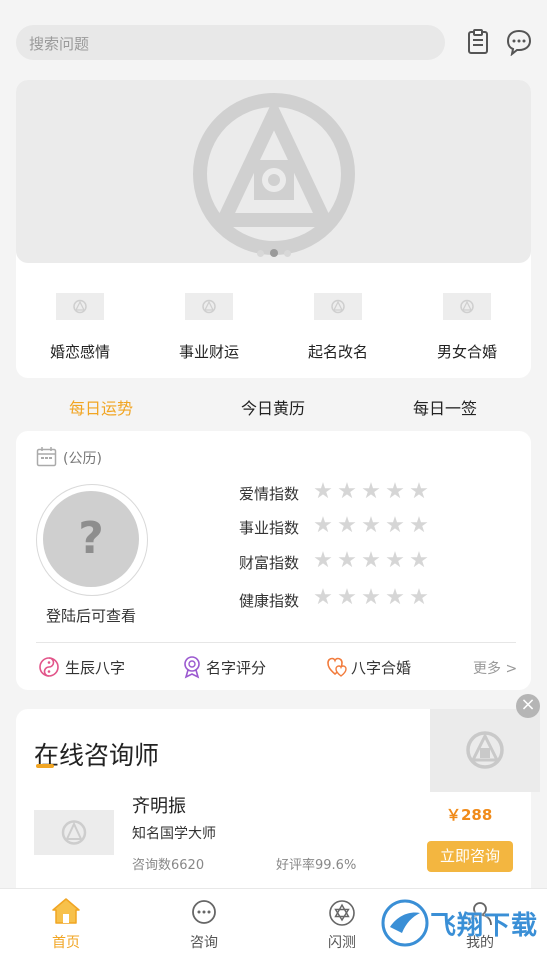 This screenshot has height=958, width=547. I want to click on consult-rating: 好评率99.6%, so click(316, 865).